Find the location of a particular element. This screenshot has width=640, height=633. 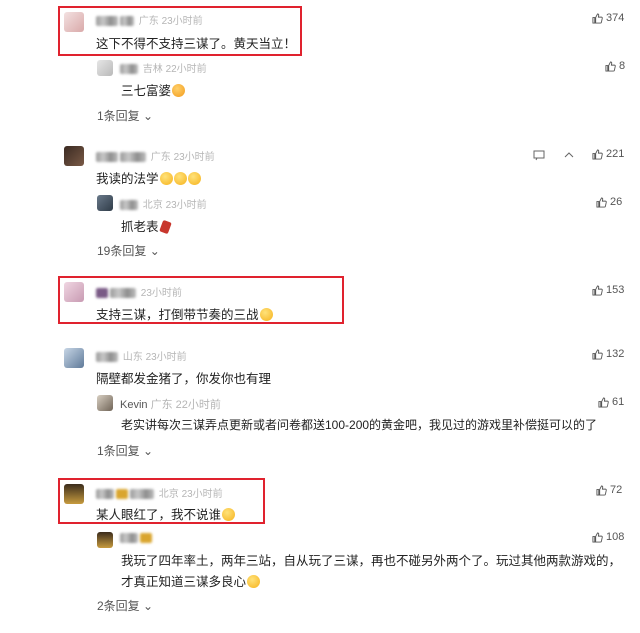

reply-meta is located at coordinates (137, 538).